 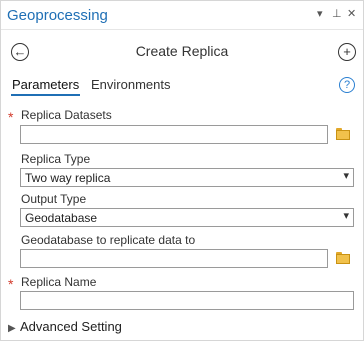 What do you see at coordinates (66, 115) in the screenshot?
I see `replica-datasets-label: Replica Datasets` at bounding box center [66, 115].